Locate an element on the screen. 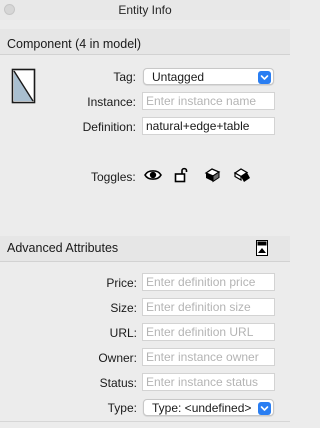  owner-label: Owner: is located at coordinates (117, 358).